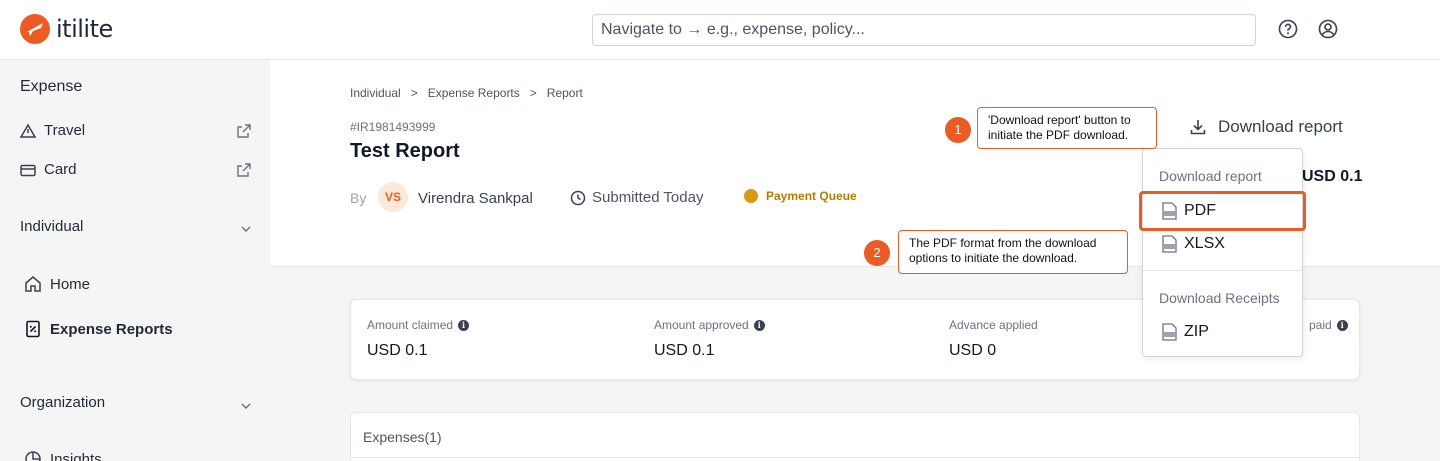  Describe the element at coordinates (28, 170) in the screenshot. I see `credit-card-icon` at that location.